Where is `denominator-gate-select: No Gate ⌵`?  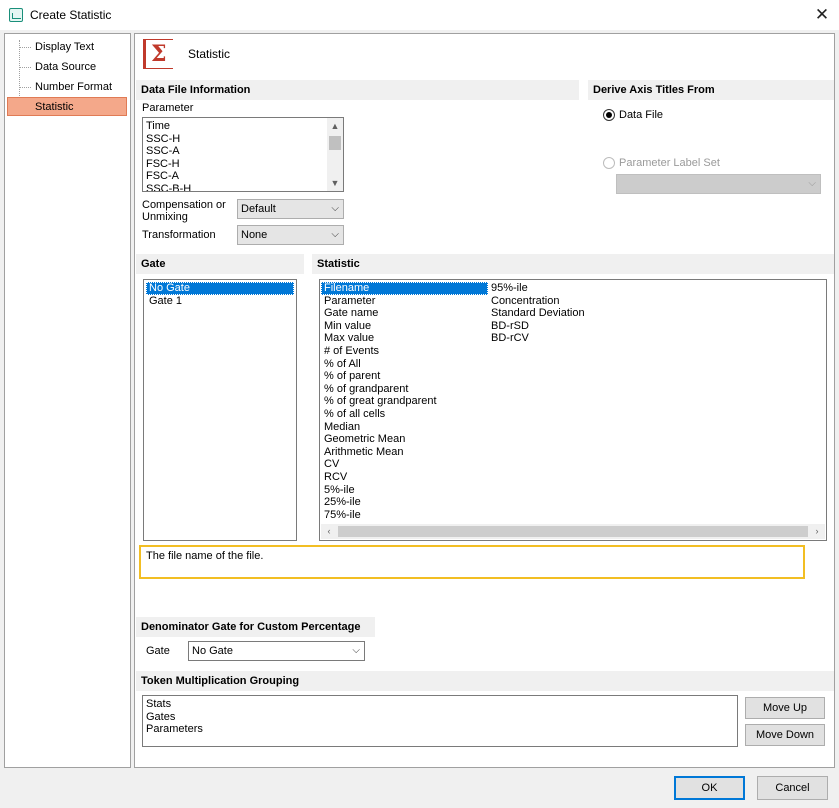
denominator-gate-select: No Gate ⌵ is located at coordinates (276, 651).